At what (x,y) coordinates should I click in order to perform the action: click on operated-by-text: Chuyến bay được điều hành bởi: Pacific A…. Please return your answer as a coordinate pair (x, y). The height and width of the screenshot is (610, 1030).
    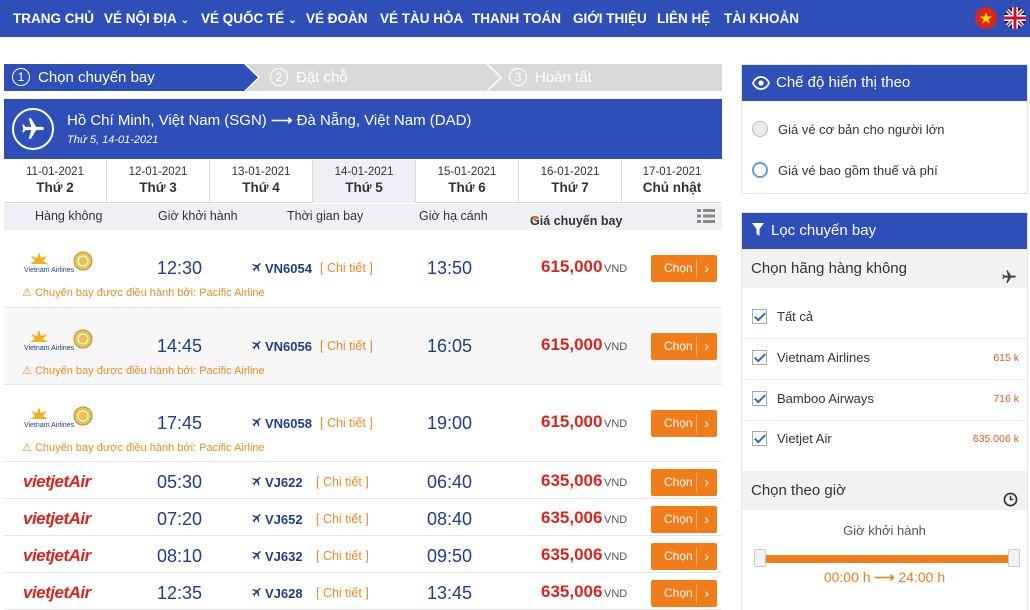
    Looking at the image, I should click on (149, 448).